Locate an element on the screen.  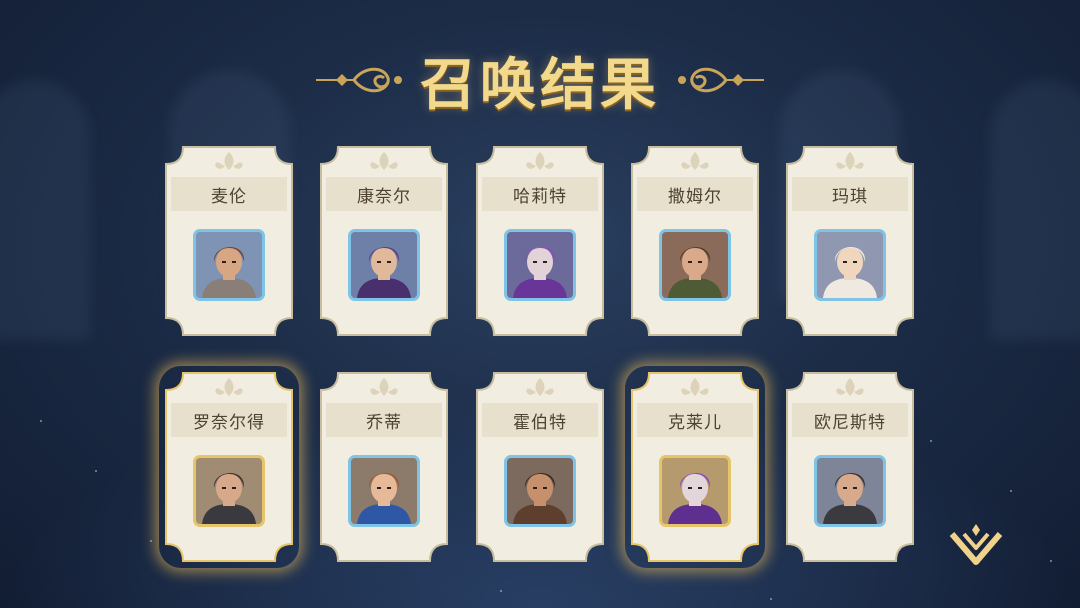
character-name: 罗奈尔得 is located at coordinates (229, 420).